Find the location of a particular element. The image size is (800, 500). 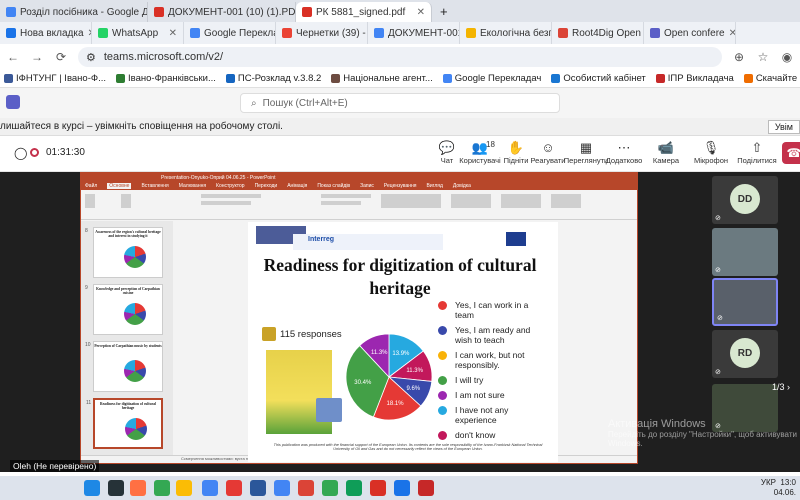

react-control: ☺ Реагувати is located at coordinates (548, 152).